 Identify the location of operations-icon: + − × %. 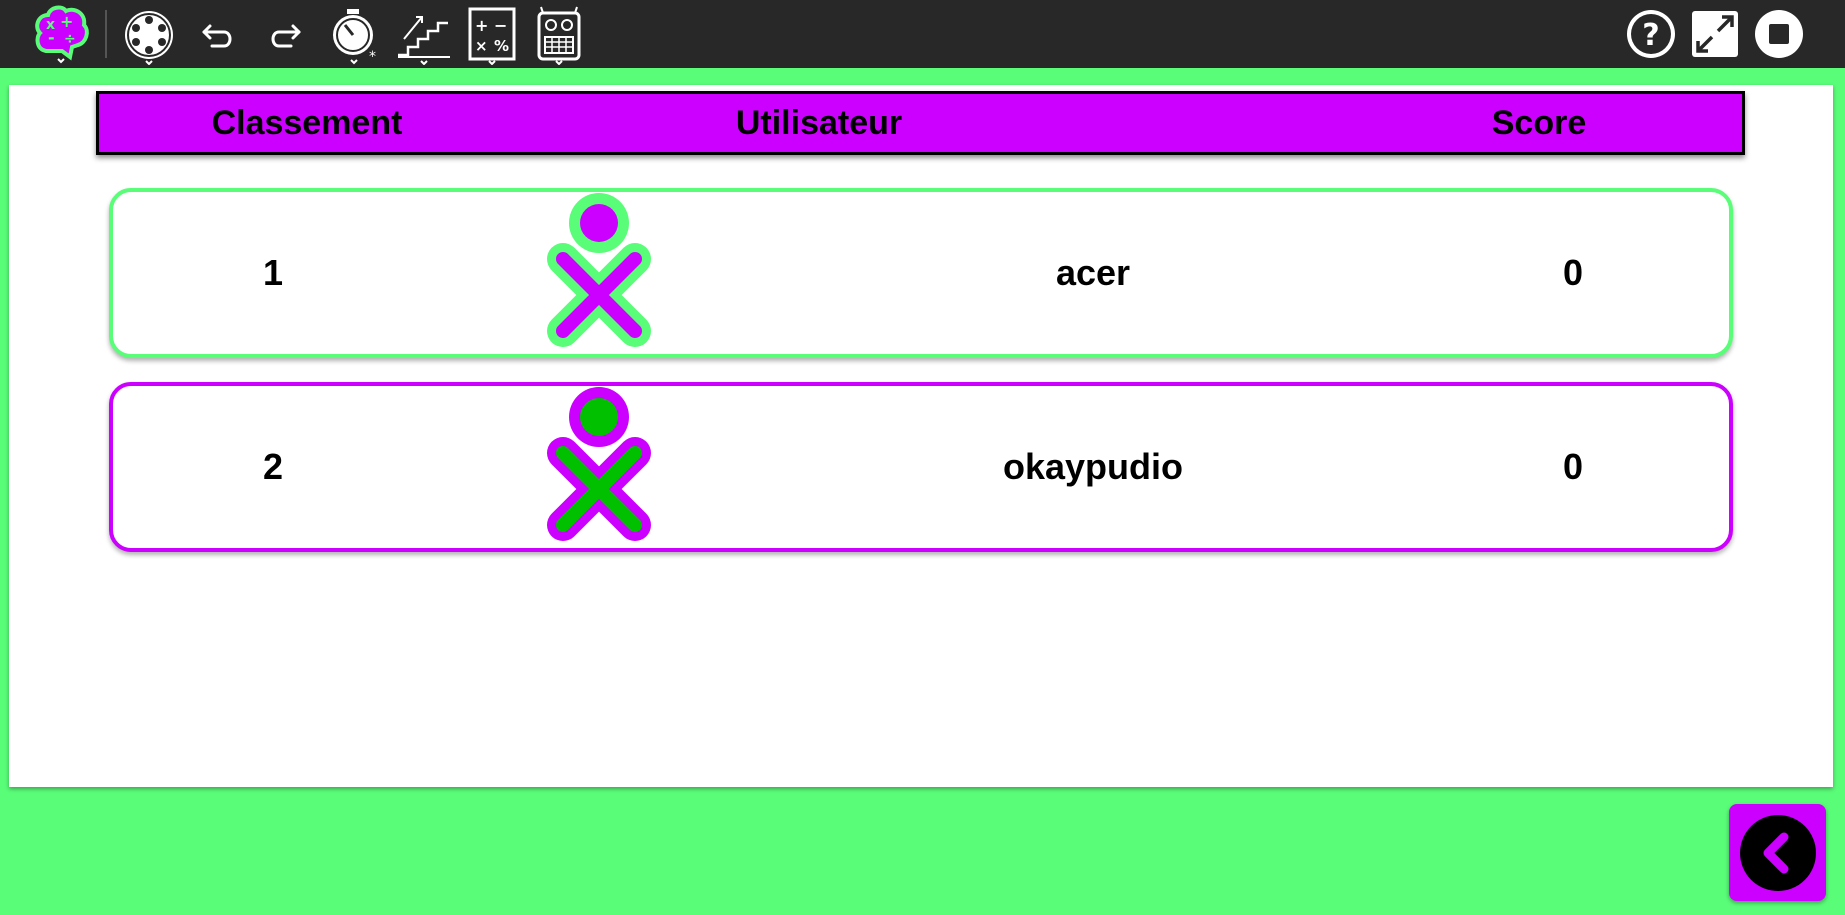
(492, 36).